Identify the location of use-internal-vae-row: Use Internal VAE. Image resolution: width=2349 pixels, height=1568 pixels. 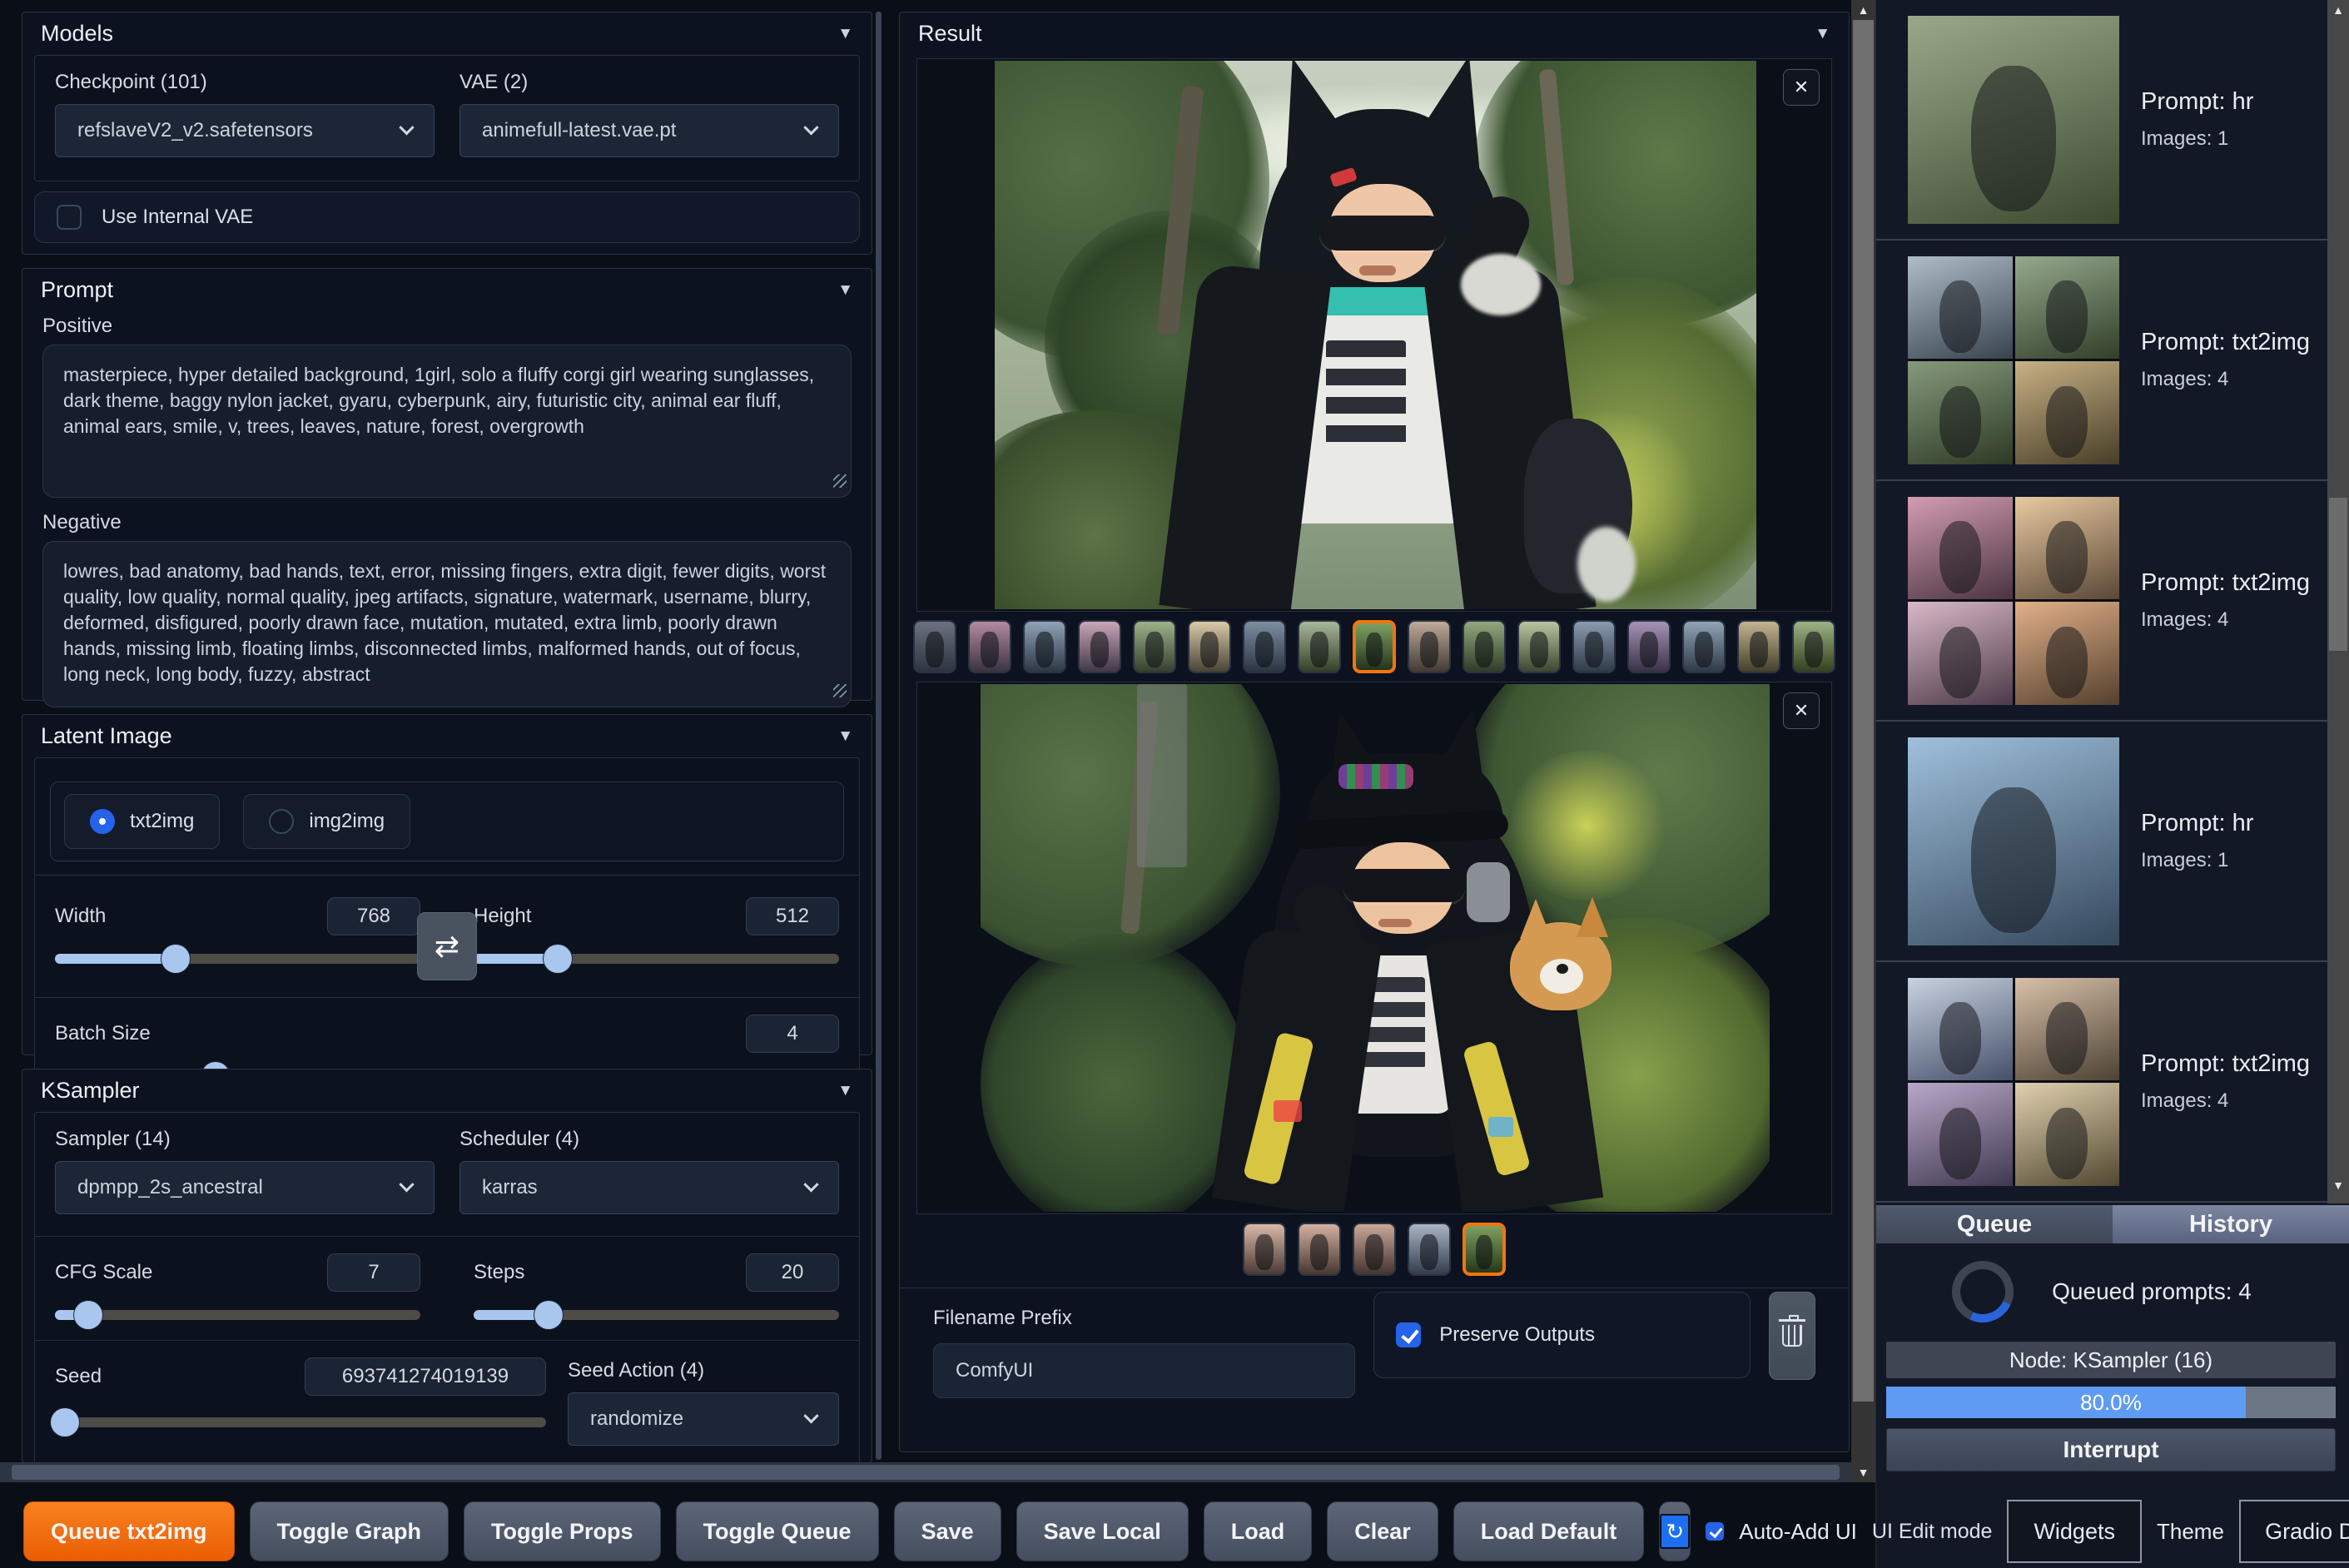
(447, 217).